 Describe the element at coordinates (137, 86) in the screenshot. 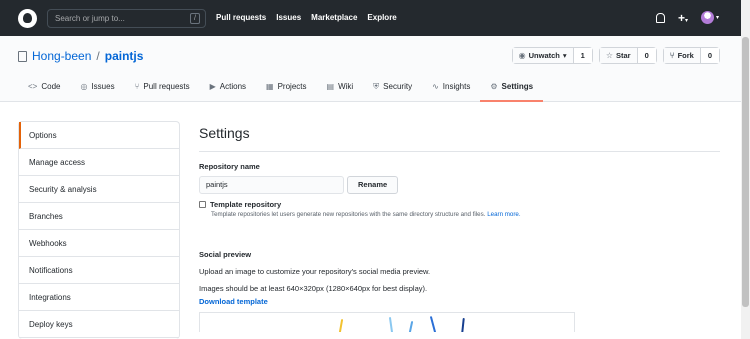

I see `pull-request-icon: ⑂` at that location.